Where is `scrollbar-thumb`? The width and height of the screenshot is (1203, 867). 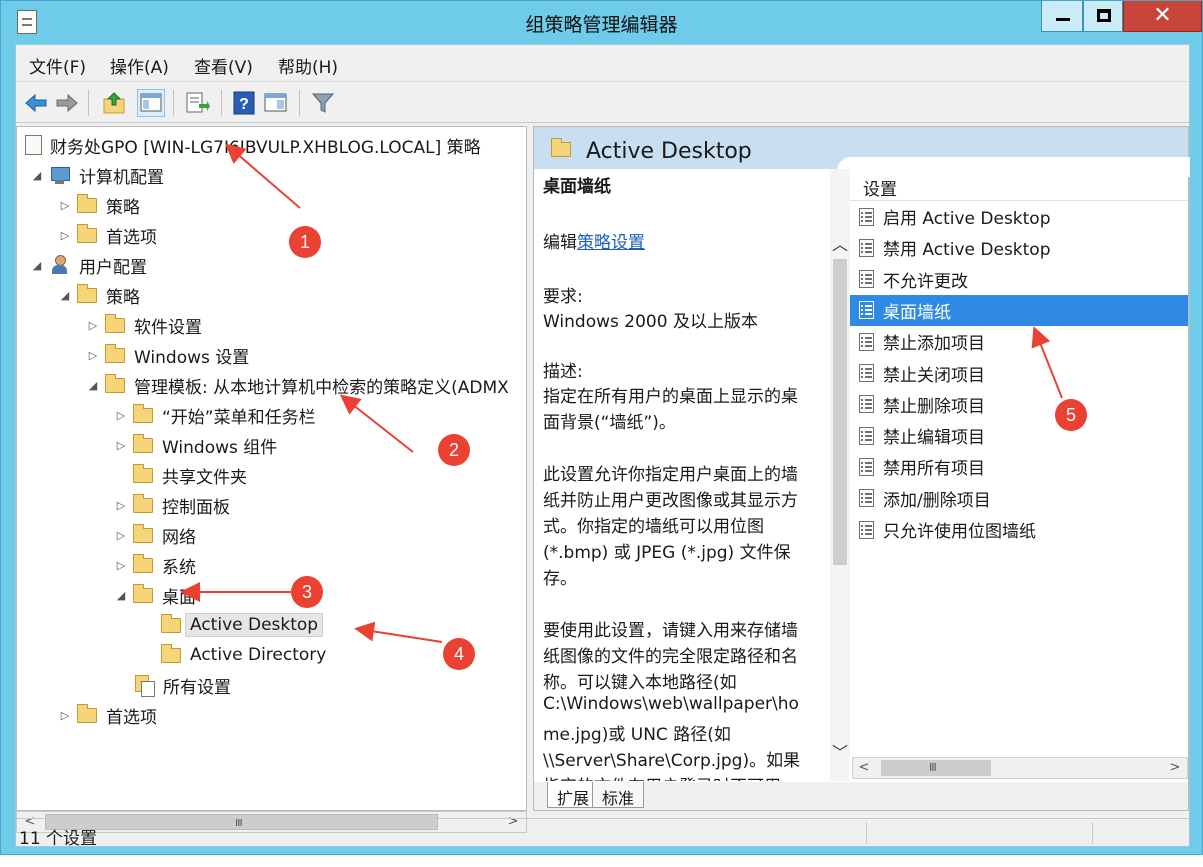 scrollbar-thumb is located at coordinates (840, 412).